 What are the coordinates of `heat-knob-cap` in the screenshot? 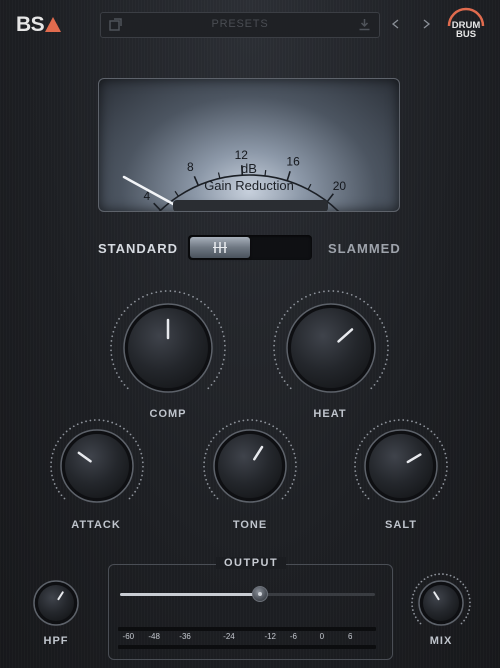 It's located at (331, 348).